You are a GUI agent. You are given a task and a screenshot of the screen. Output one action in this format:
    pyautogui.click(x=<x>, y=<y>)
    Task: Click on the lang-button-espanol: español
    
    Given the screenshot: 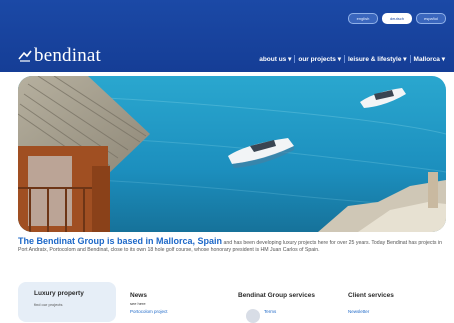 What is the action you would take?
    pyautogui.click(x=431, y=18)
    